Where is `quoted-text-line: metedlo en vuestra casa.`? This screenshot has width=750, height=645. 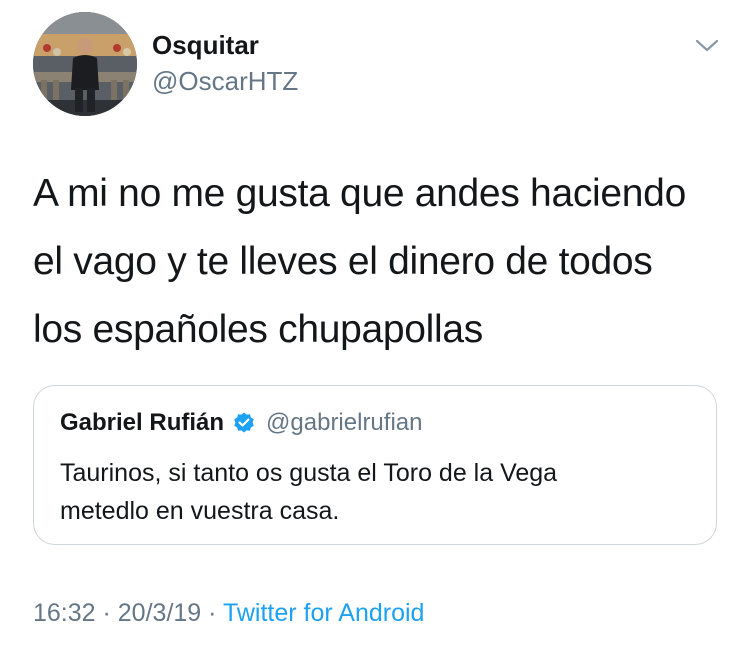 quoted-text-line: metedlo en vuestra casa. is located at coordinates (200, 511).